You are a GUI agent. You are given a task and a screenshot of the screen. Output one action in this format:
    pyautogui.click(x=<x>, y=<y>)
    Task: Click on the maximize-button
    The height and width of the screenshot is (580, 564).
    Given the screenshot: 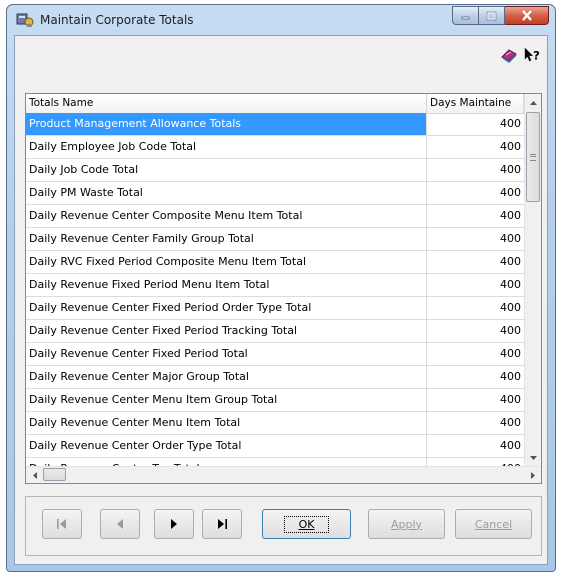 What is the action you would take?
    pyautogui.click(x=492, y=15)
    